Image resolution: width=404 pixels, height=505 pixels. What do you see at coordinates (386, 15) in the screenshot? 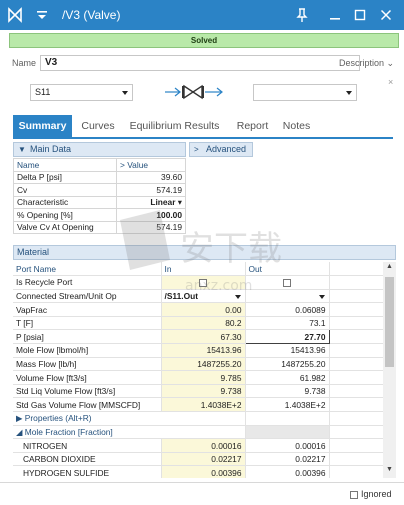
I see `close-icon` at bounding box center [386, 15].